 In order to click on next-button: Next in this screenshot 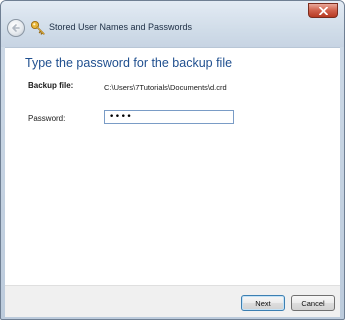, I will do `click(263, 303)`.